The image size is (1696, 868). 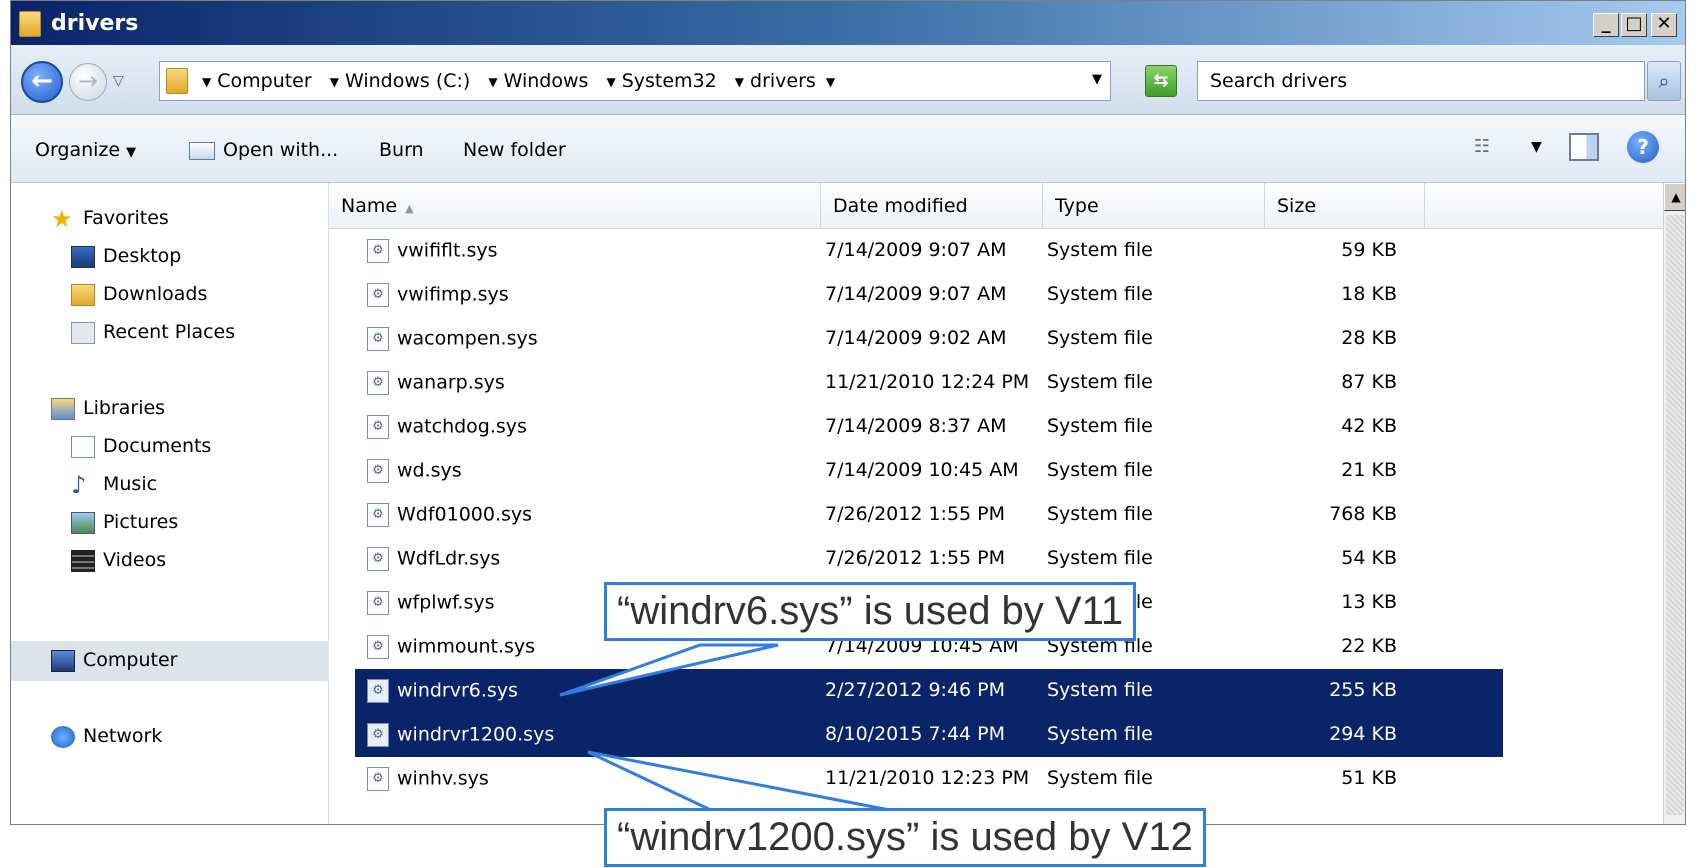 What do you see at coordinates (467, 338) in the screenshot?
I see `file-name: wacompen.sys` at bounding box center [467, 338].